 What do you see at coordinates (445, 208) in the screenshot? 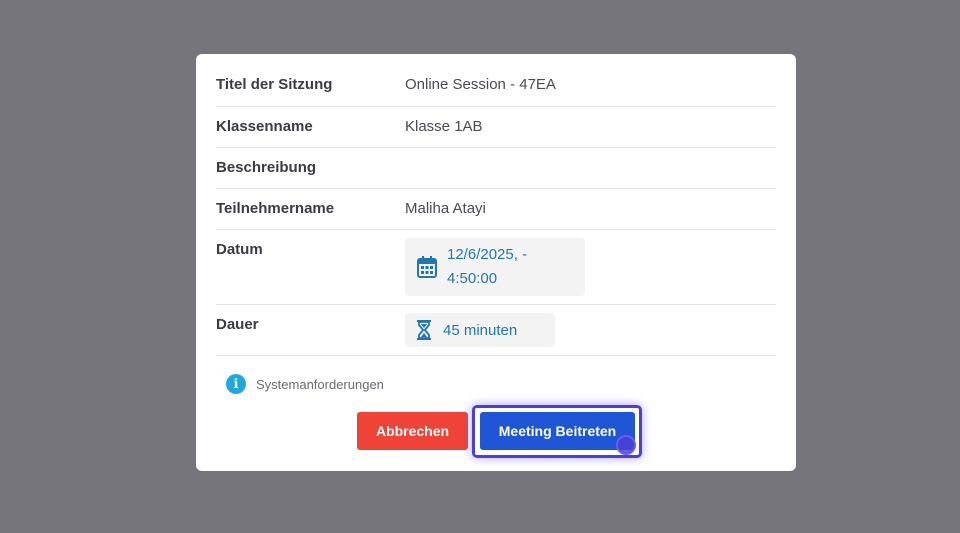
I see `participant-value: Maliha Atayi` at bounding box center [445, 208].